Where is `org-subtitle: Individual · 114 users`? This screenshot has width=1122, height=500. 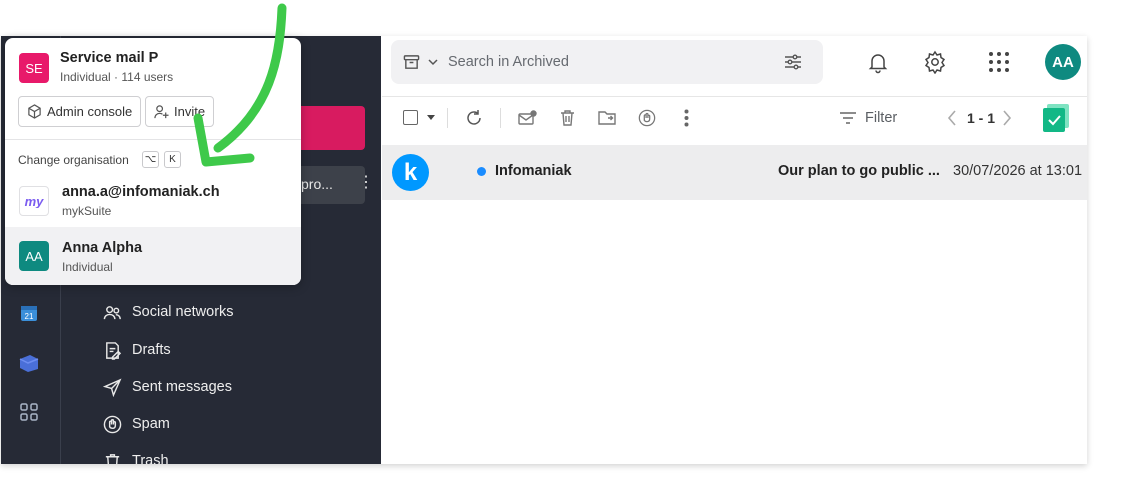 org-subtitle: Individual · 114 users is located at coordinates (117, 77).